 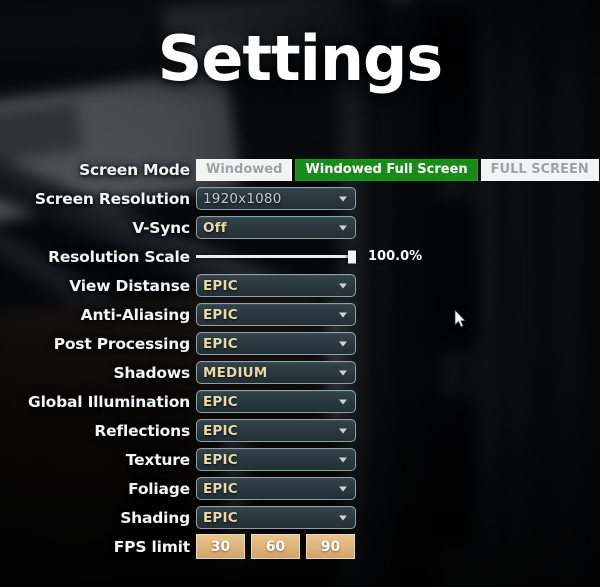 I want to click on settings-row-label: Foliage, so click(x=159, y=488).